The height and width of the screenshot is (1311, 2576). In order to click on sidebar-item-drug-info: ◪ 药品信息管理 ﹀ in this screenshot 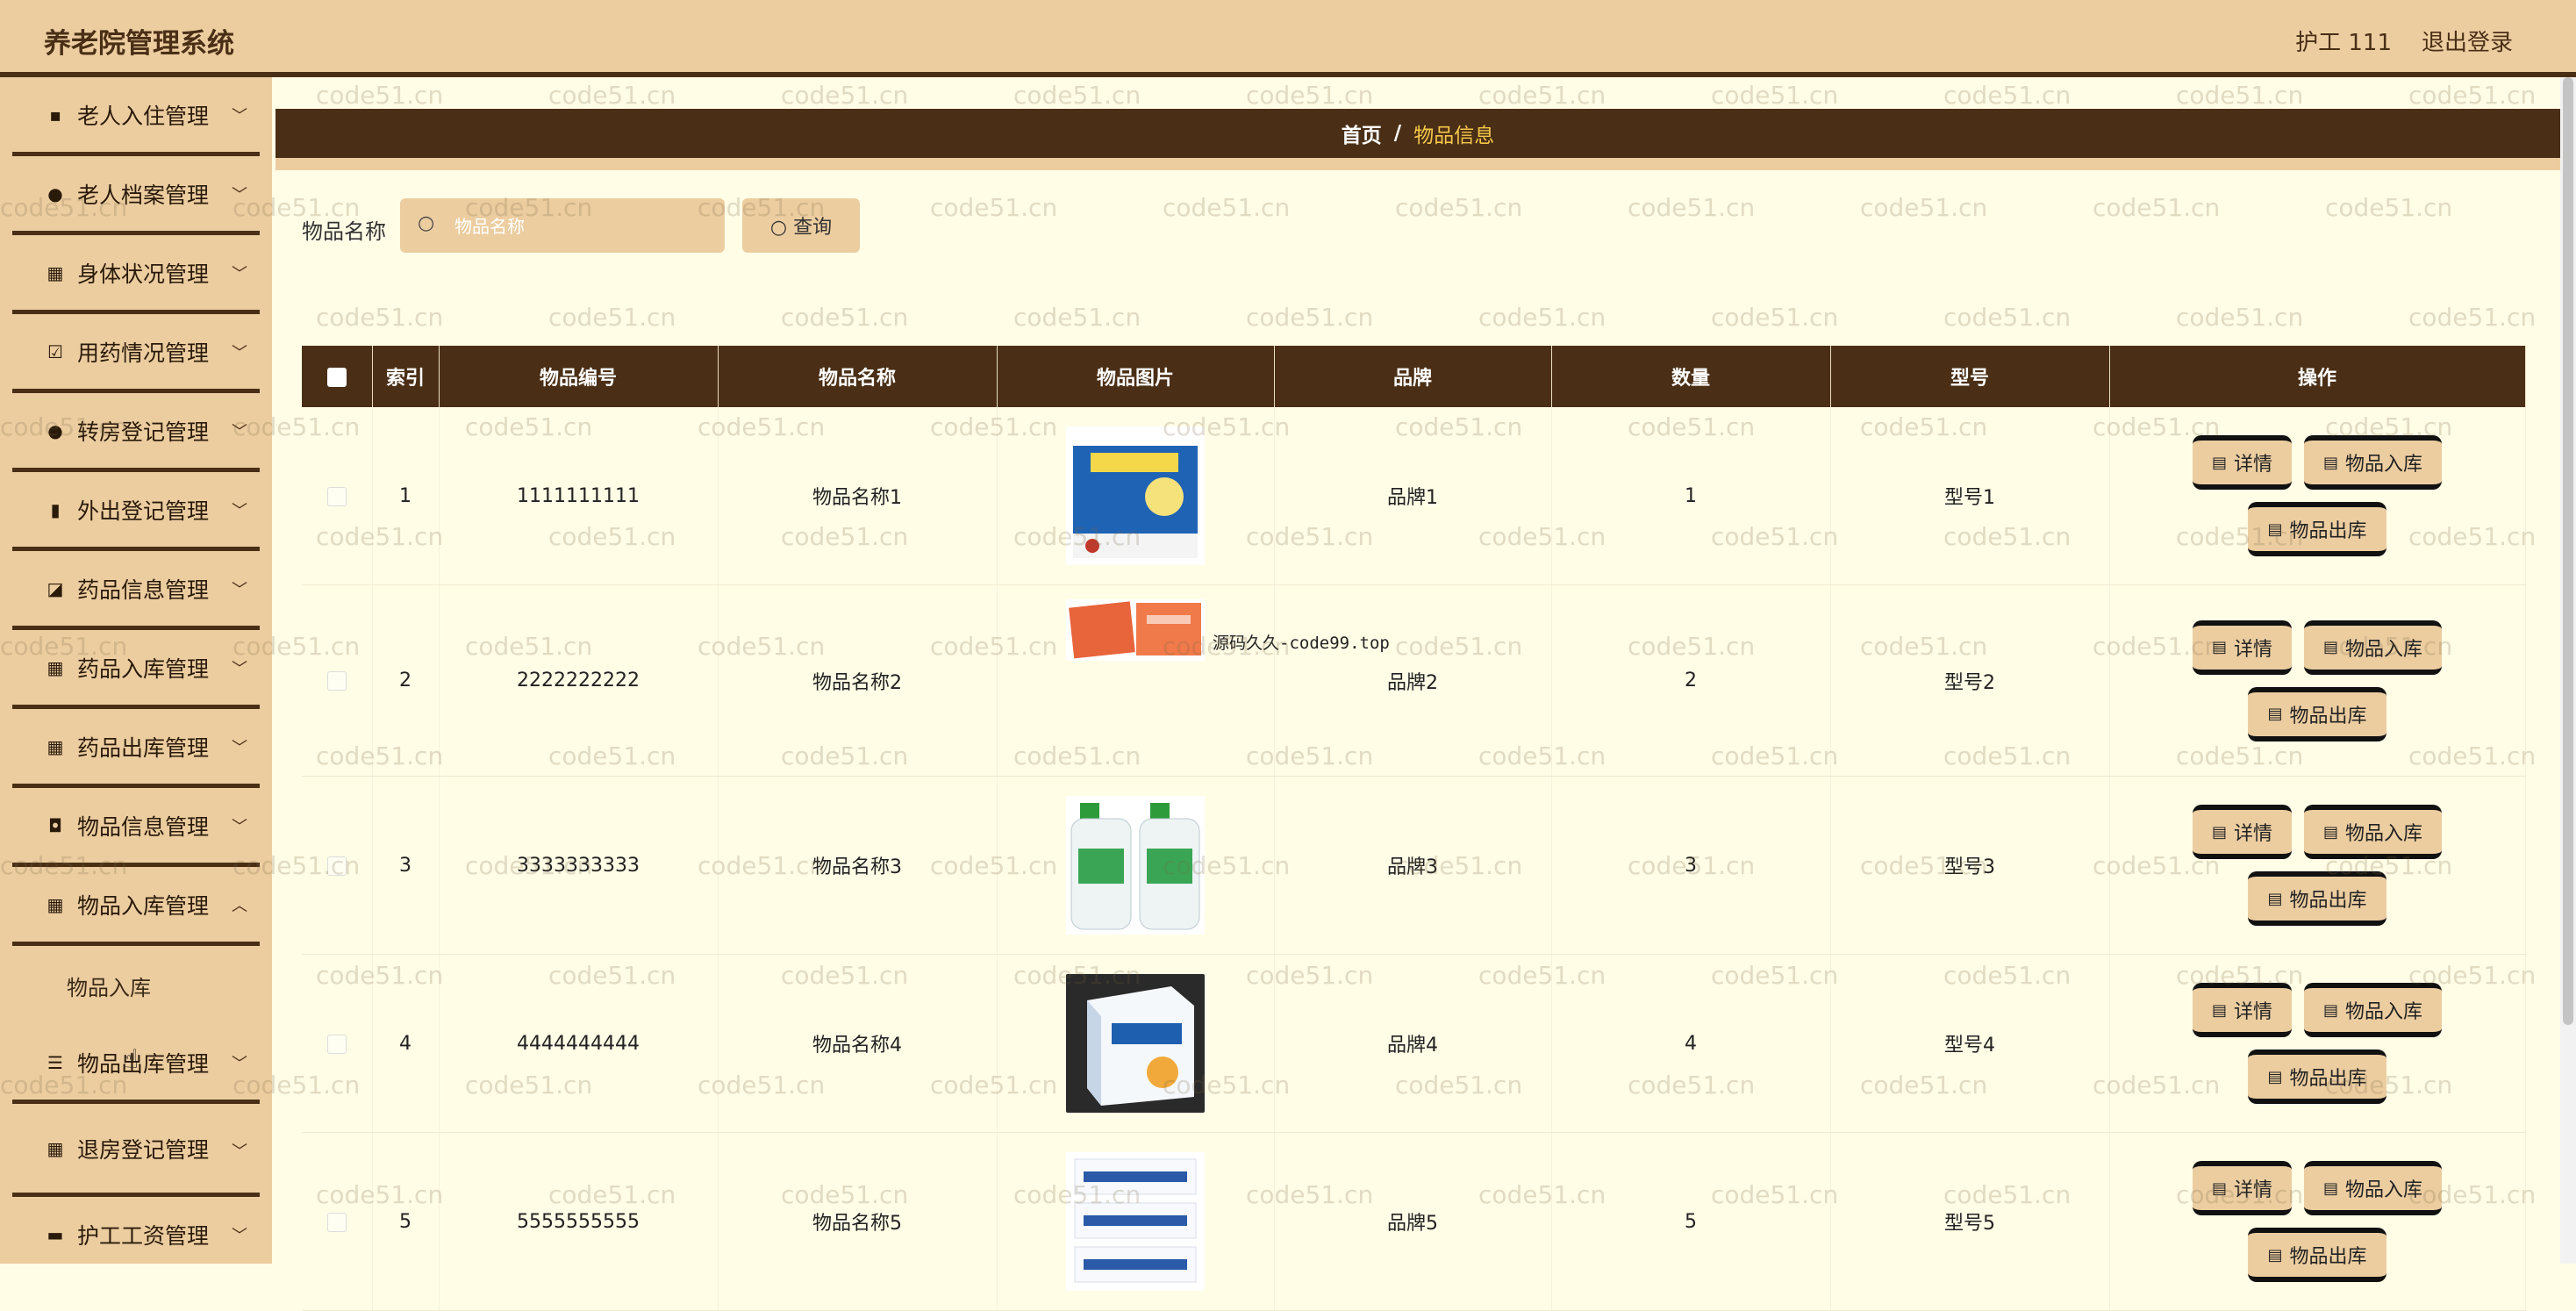, I will do `click(136, 591)`.